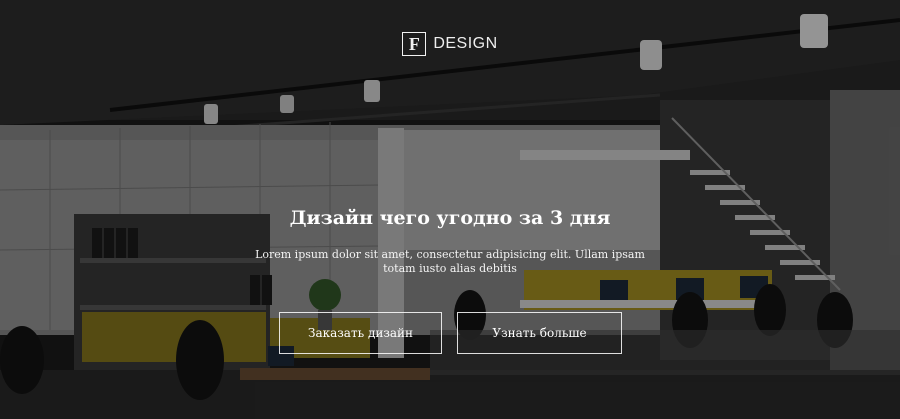 Image resolution: width=900 pixels, height=419 pixels. Describe the element at coordinates (450, 218) in the screenshot. I see `hero-title: Дизайн чего угодно за 3 дня` at that location.